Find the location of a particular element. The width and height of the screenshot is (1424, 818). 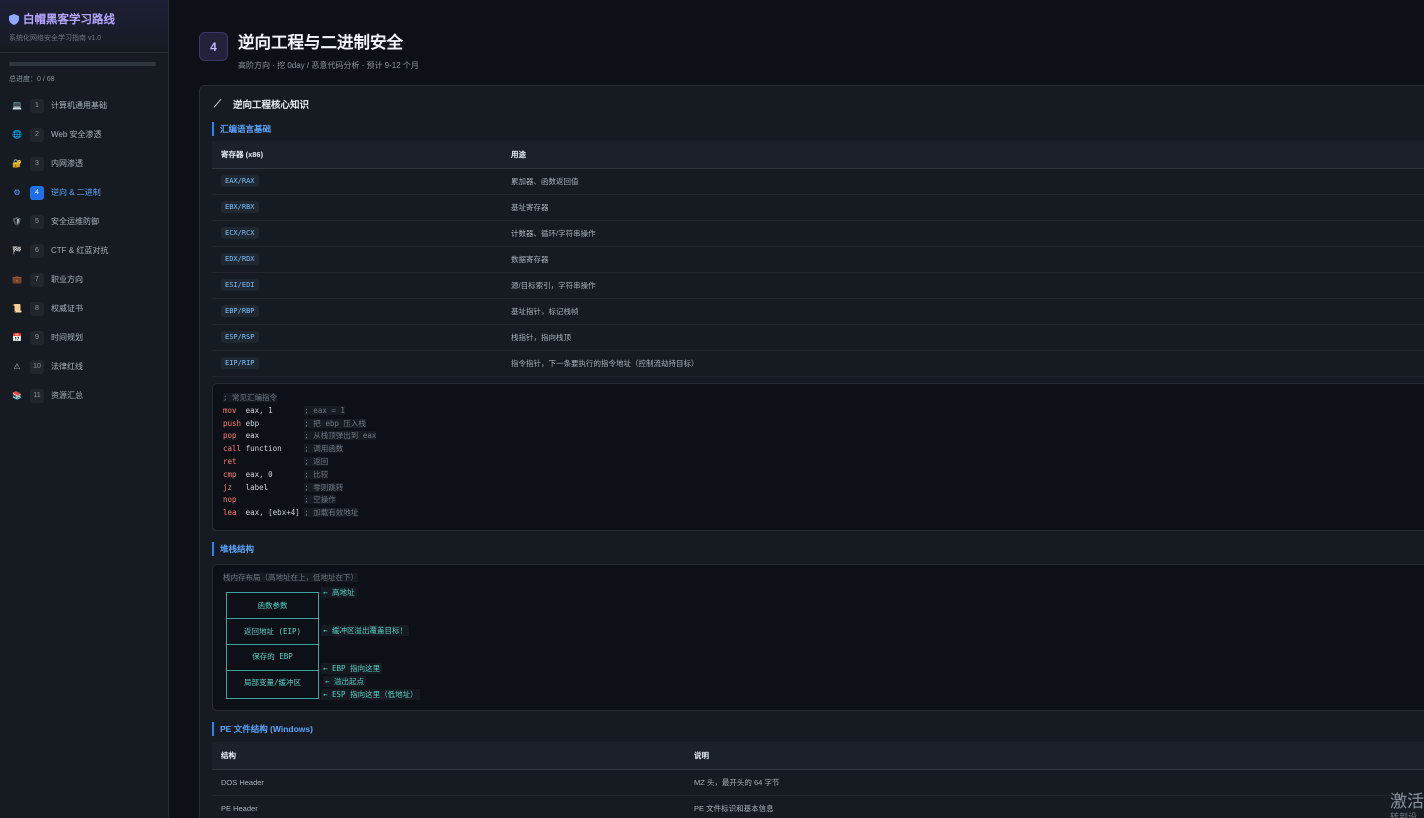

sidebar-item-number: 6 is located at coordinates (37, 250).